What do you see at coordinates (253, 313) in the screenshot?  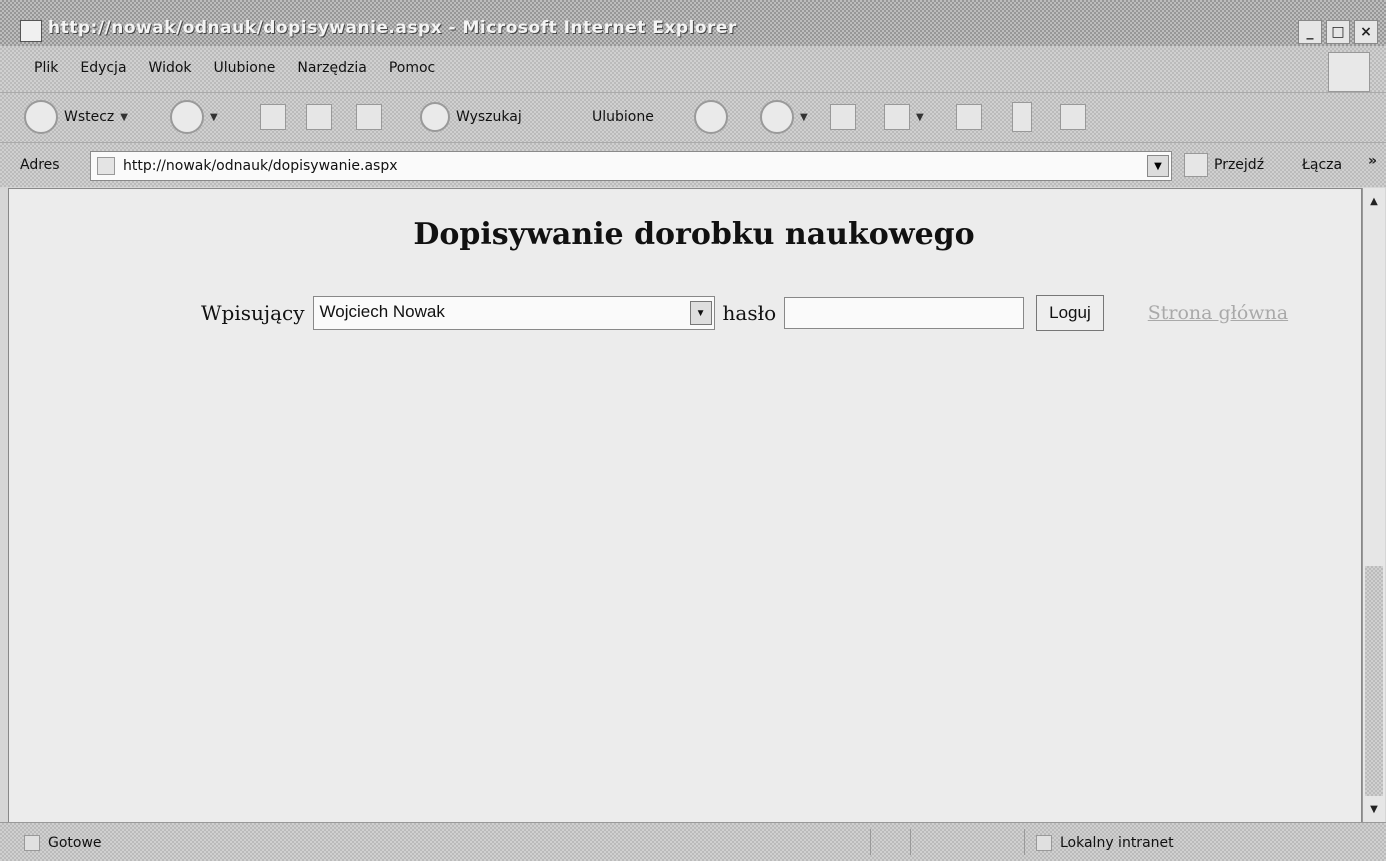 I see `author-label: Wpisujący` at bounding box center [253, 313].